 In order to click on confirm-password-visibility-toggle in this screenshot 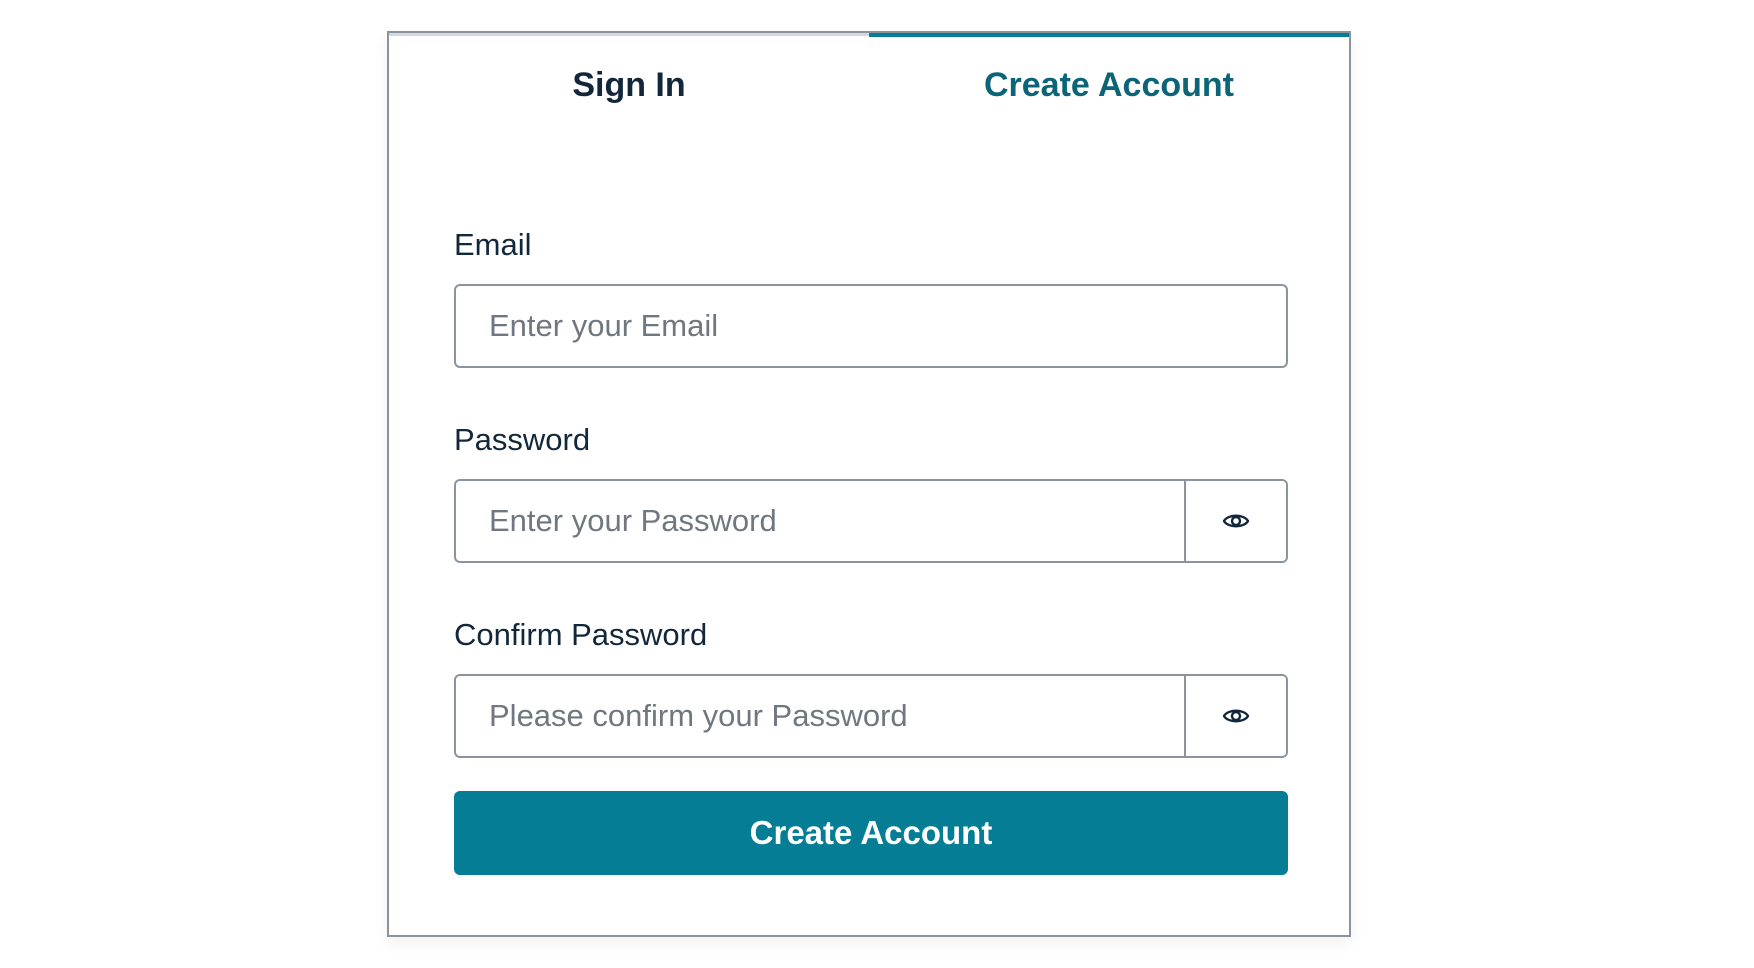, I will do `click(1235, 716)`.